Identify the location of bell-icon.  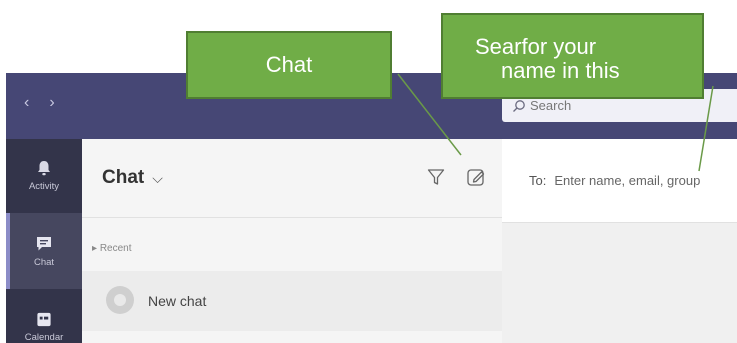
(44, 167).